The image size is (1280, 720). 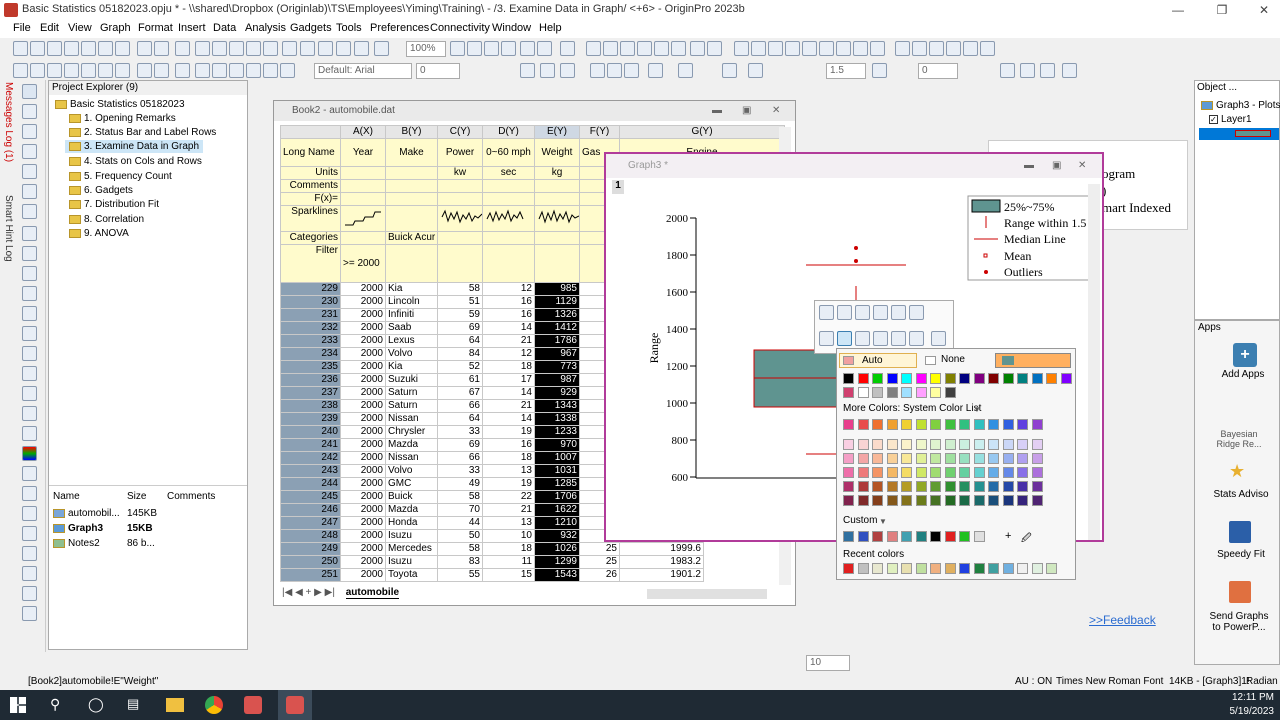 I want to click on table-cell: 50, so click(x=460, y=536).